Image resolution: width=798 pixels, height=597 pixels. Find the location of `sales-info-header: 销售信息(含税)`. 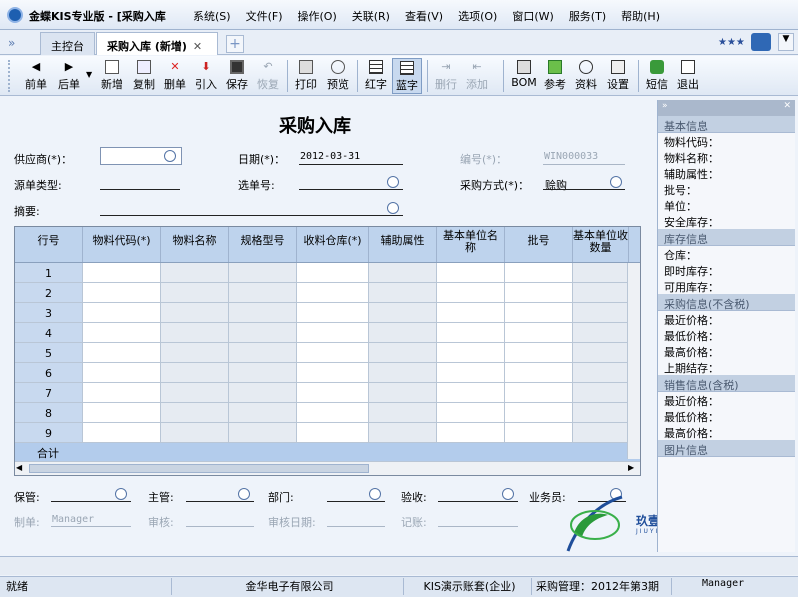

sales-info-header: 销售信息(含税) is located at coordinates (726, 383).